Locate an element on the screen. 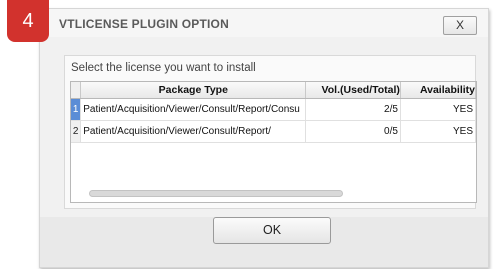  horizontal-scrollbar is located at coordinates (216, 193).